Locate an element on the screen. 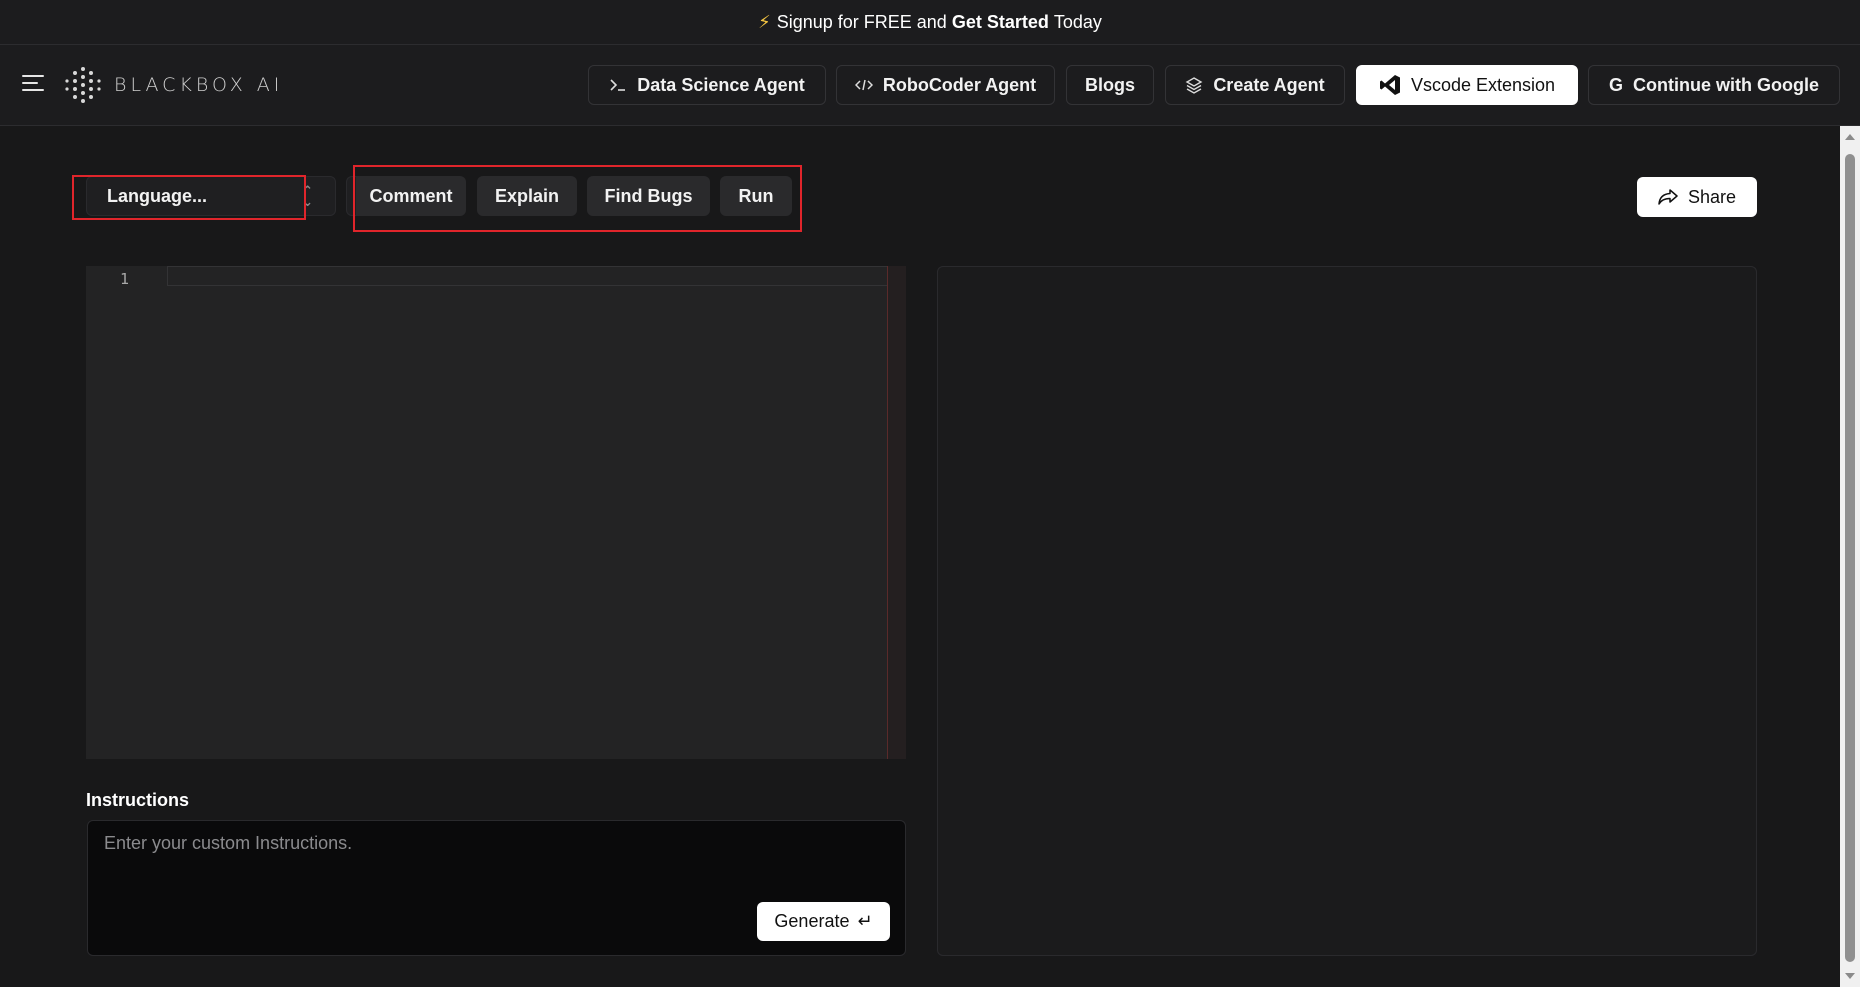  scroll-thumb is located at coordinates (1850, 558).